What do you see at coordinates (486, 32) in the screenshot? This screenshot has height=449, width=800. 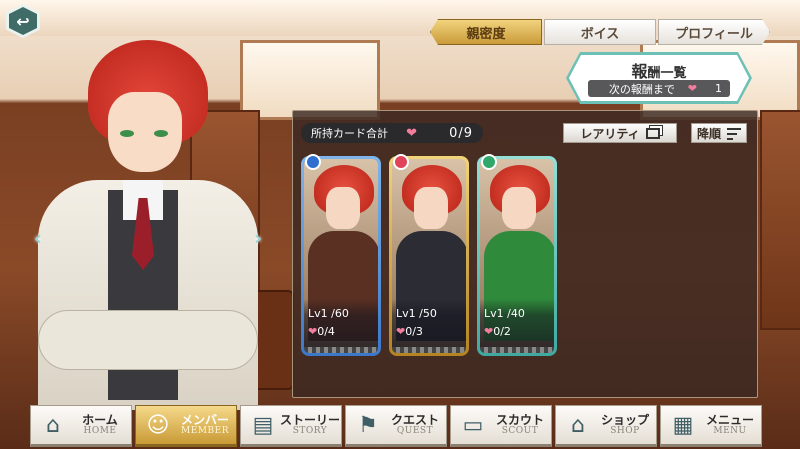 I see `tab-affinity: 親密度` at bounding box center [486, 32].